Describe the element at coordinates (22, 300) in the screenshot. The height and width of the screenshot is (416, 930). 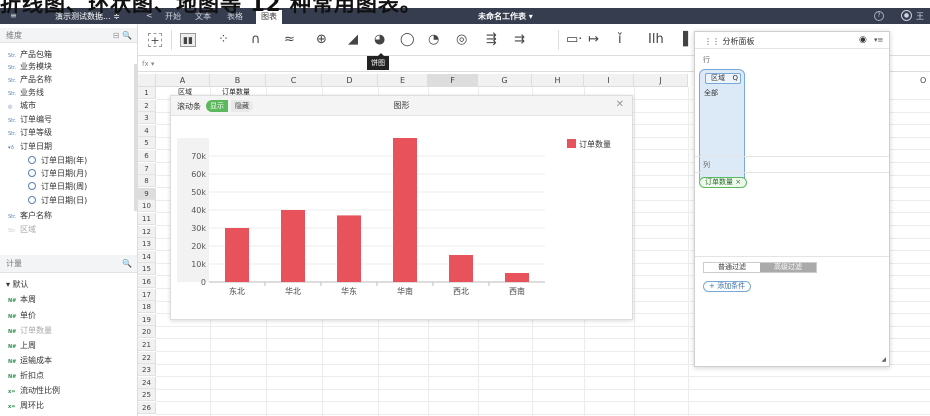
I see `measure-item: N# 本周` at that location.